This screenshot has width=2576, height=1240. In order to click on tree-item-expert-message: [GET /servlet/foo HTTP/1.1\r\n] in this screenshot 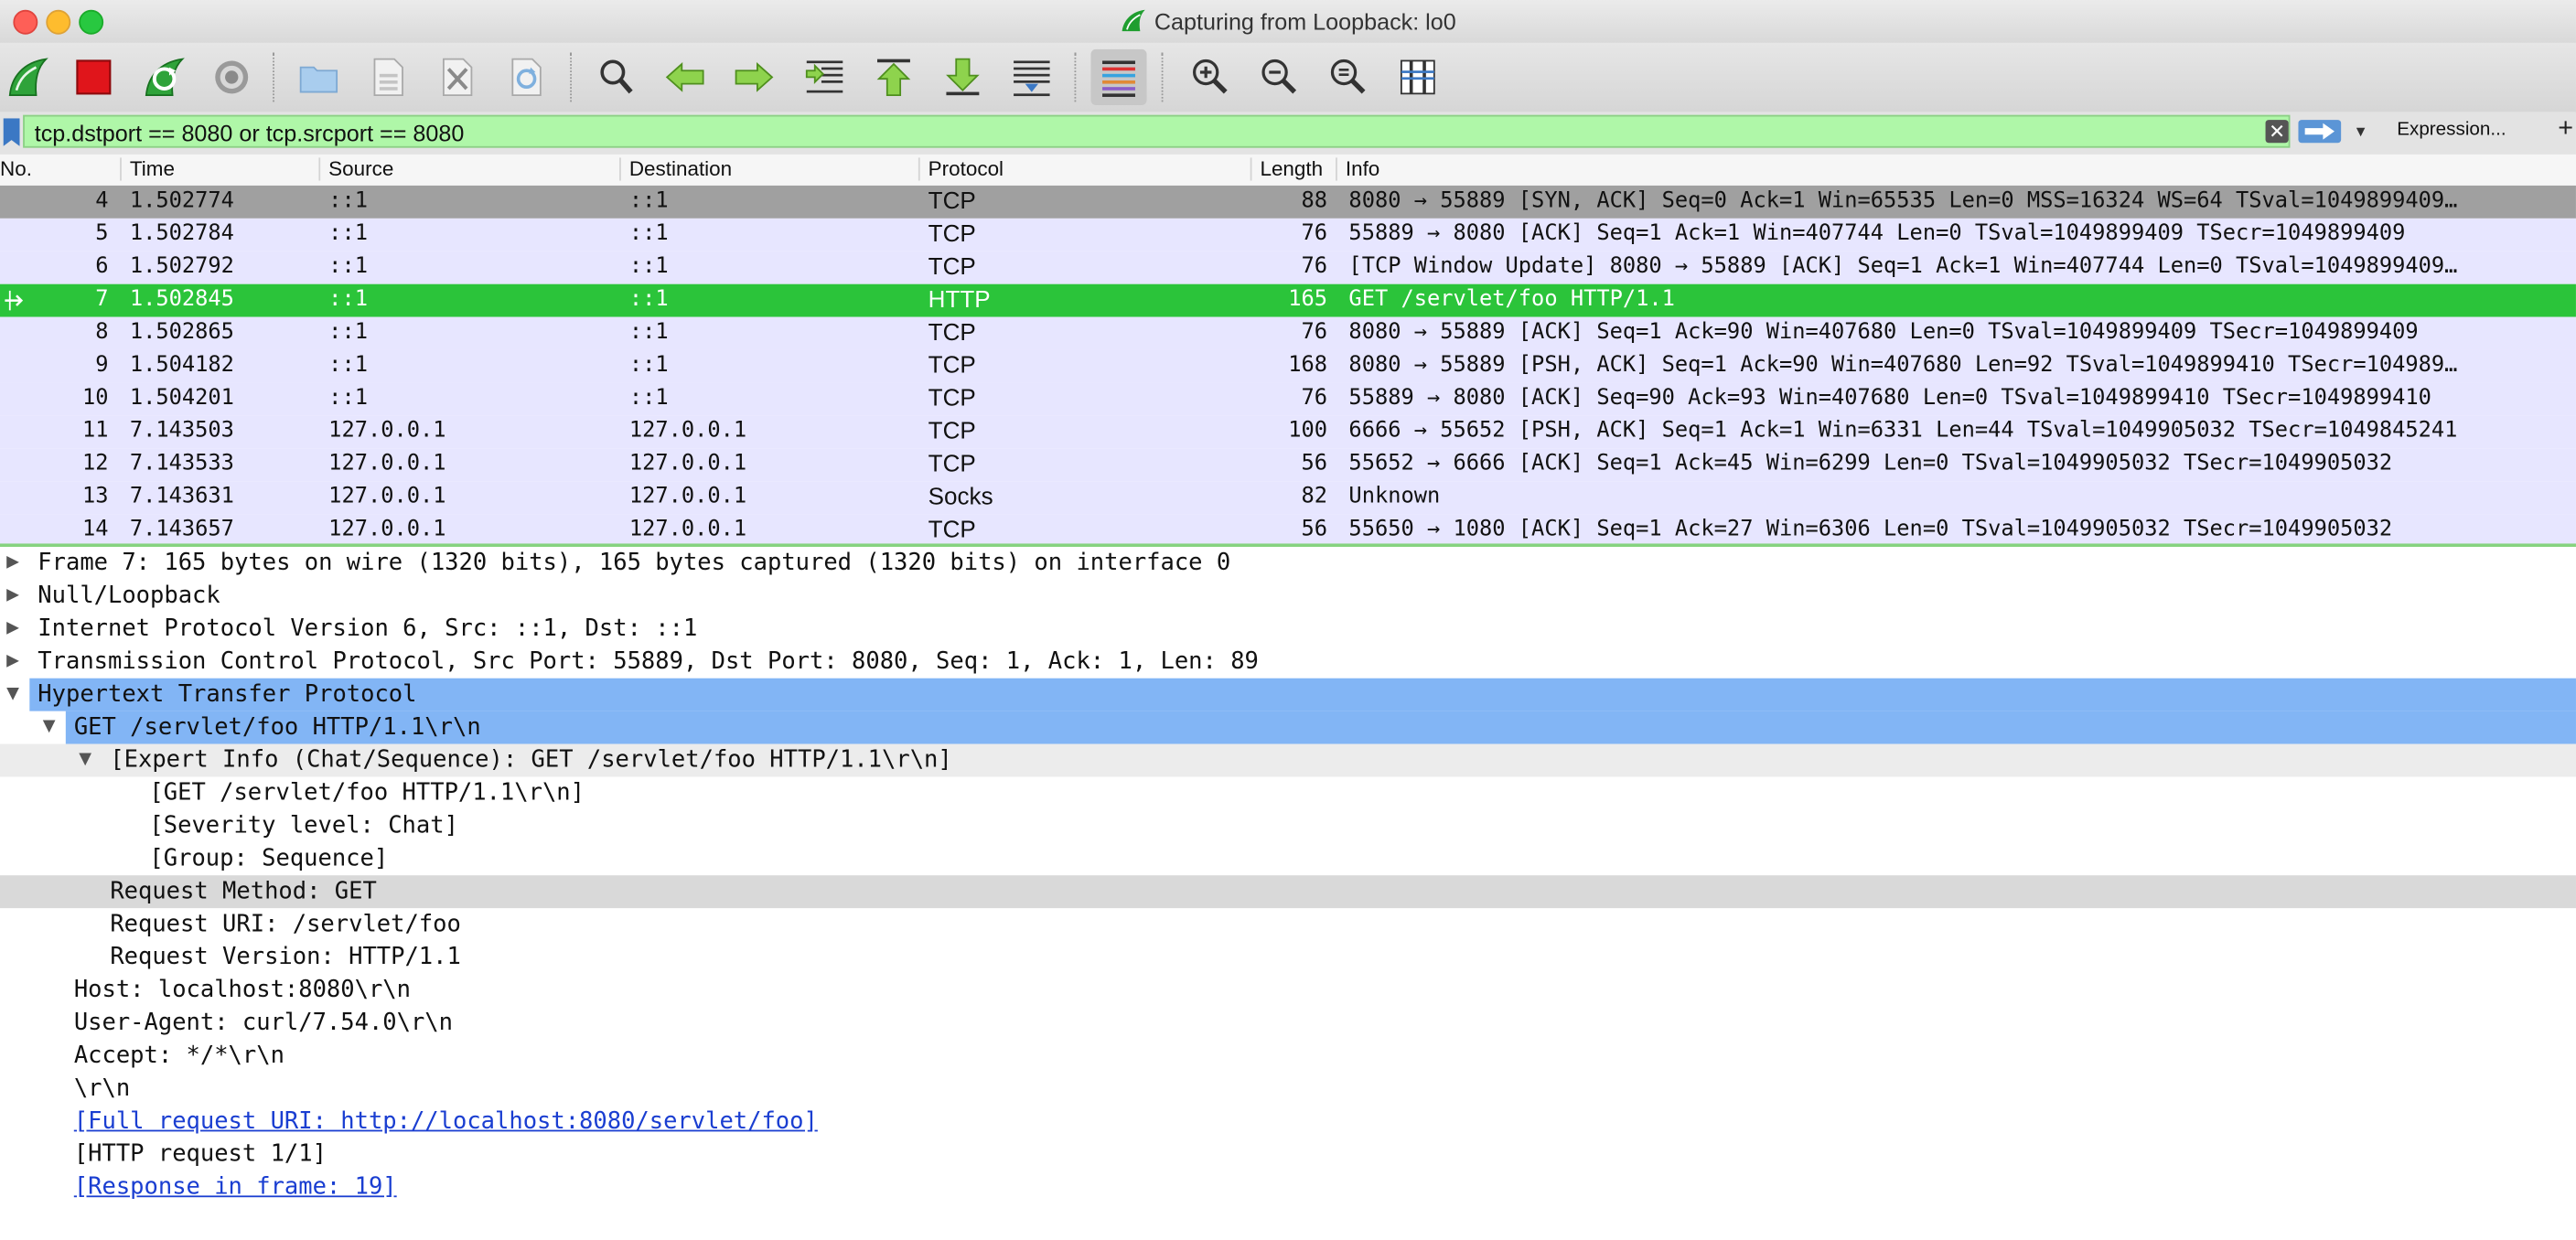, I will do `click(1288, 792)`.